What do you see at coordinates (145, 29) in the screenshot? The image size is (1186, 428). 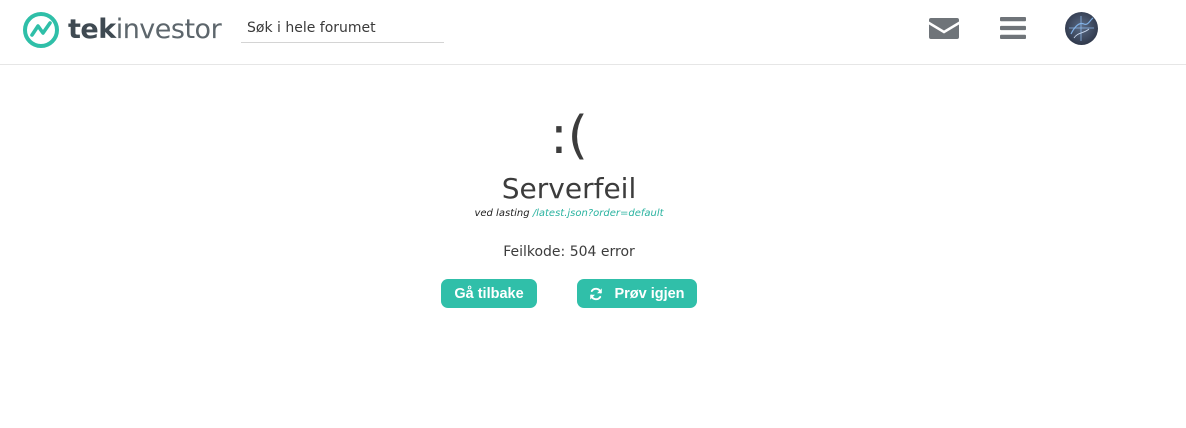 I see `logo-wordmark: tekinvestor` at bounding box center [145, 29].